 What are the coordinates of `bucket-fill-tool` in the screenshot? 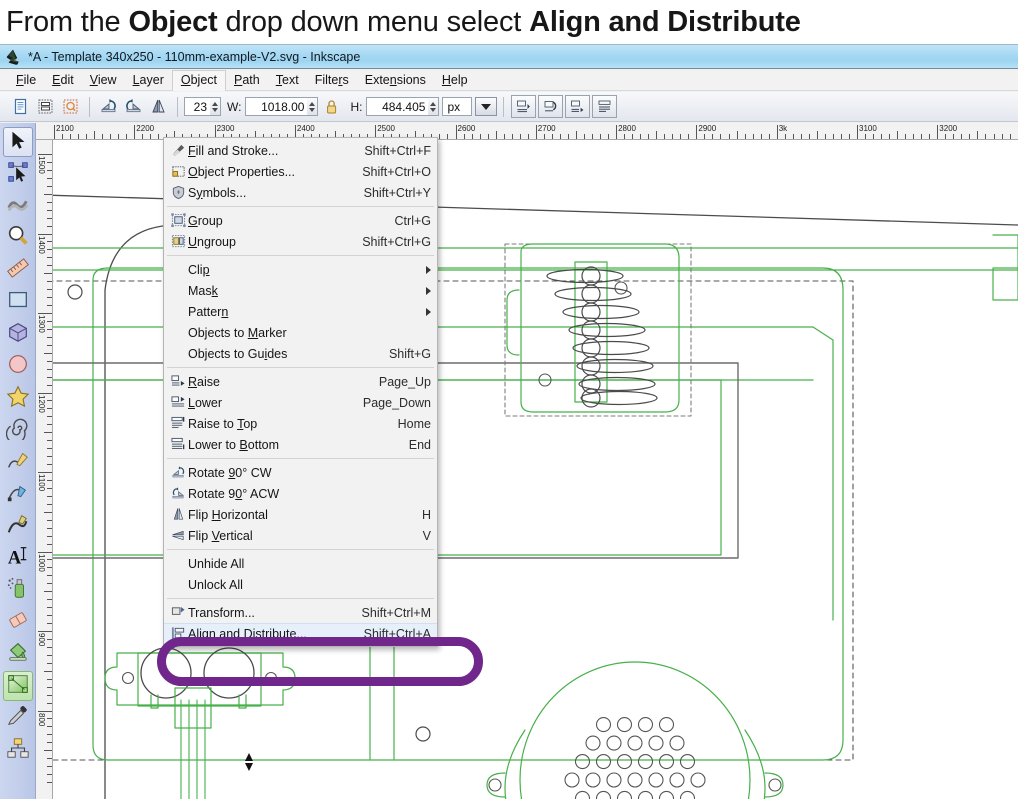 It's located at (18, 654).